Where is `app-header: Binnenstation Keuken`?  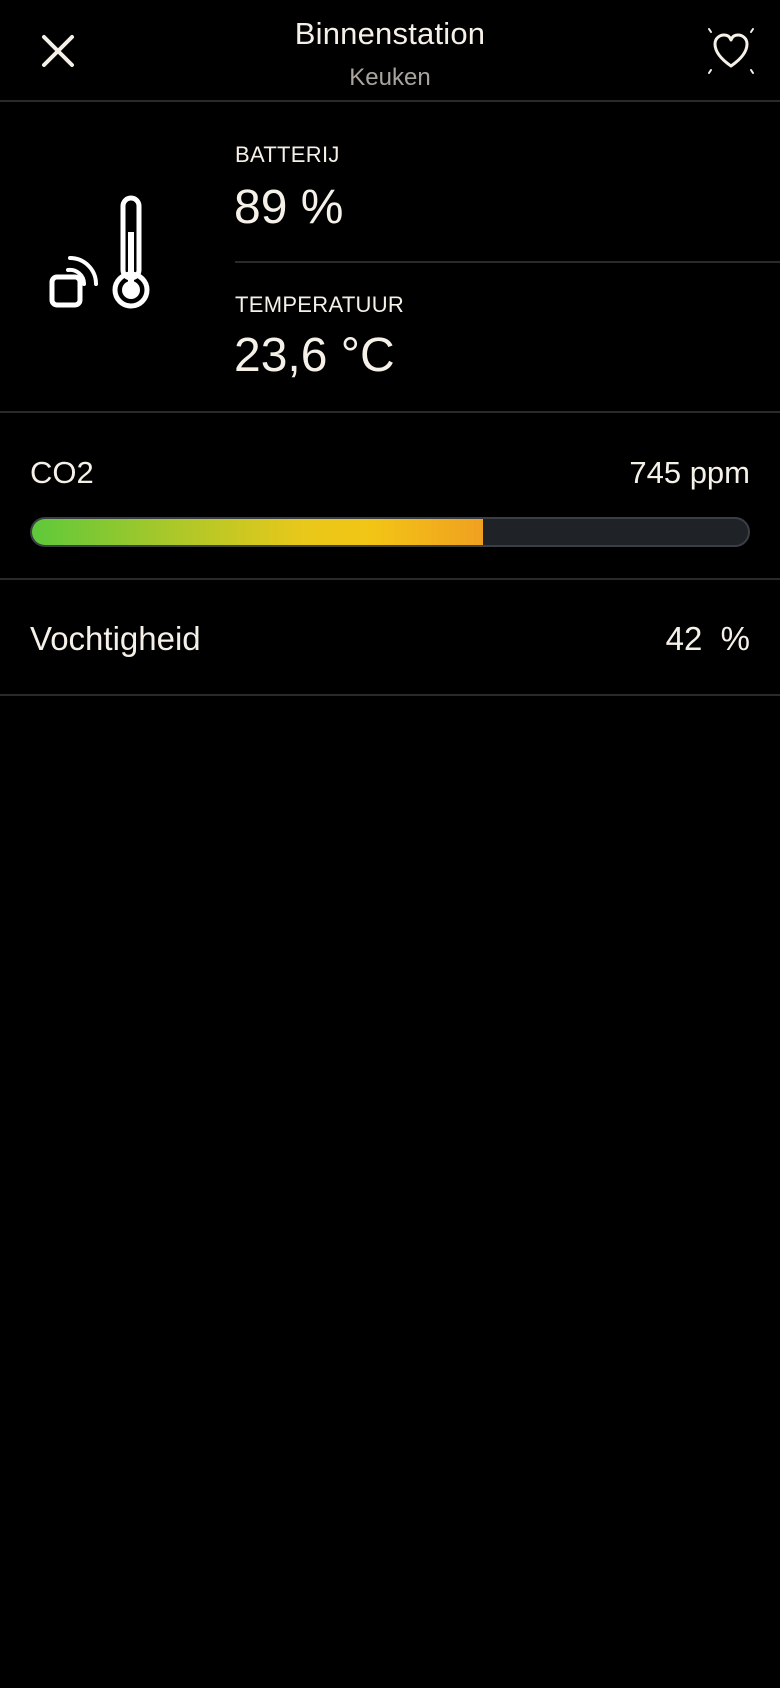 app-header: Binnenstation Keuken is located at coordinates (390, 51).